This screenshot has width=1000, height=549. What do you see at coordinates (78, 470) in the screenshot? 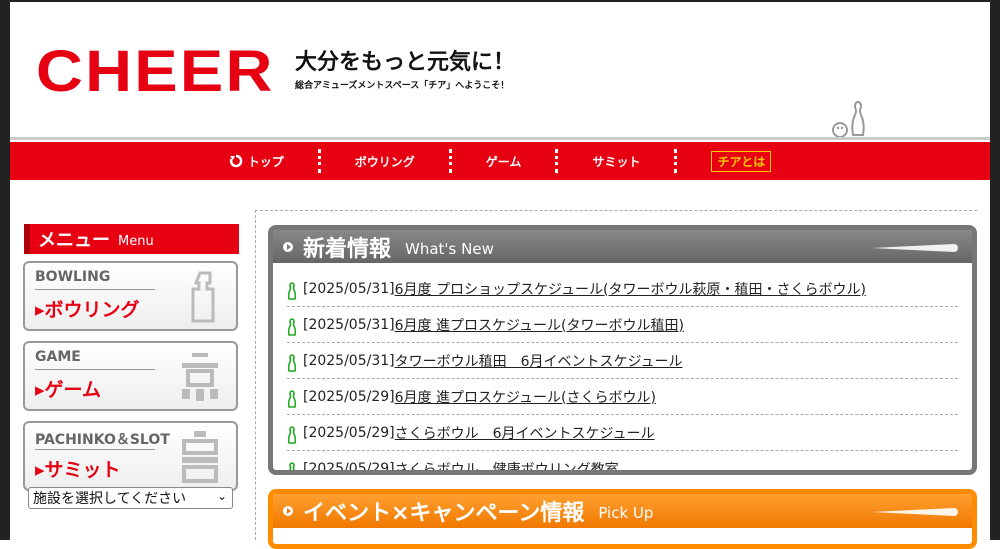
I see `sidebar-summit-jp: ▸サミット` at bounding box center [78, 470].